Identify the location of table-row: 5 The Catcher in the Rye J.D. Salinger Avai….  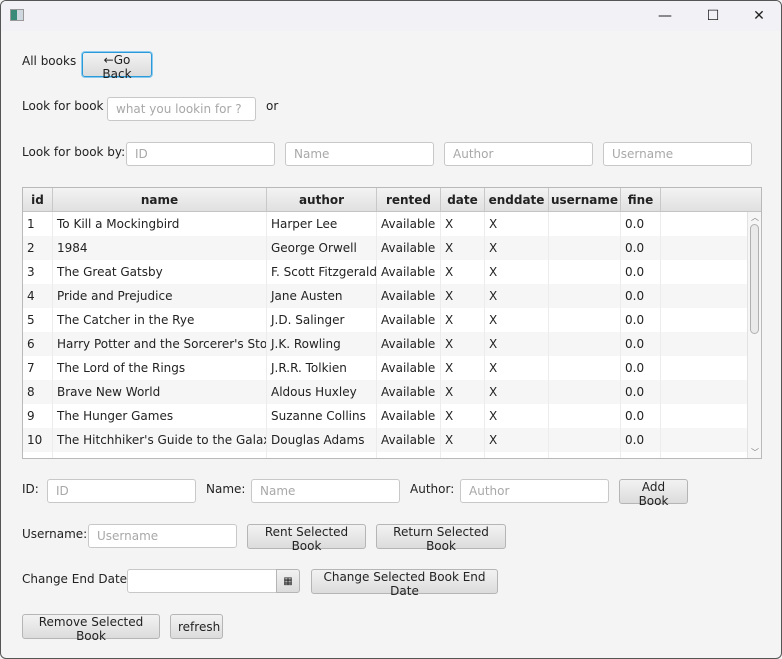
(385, 320).